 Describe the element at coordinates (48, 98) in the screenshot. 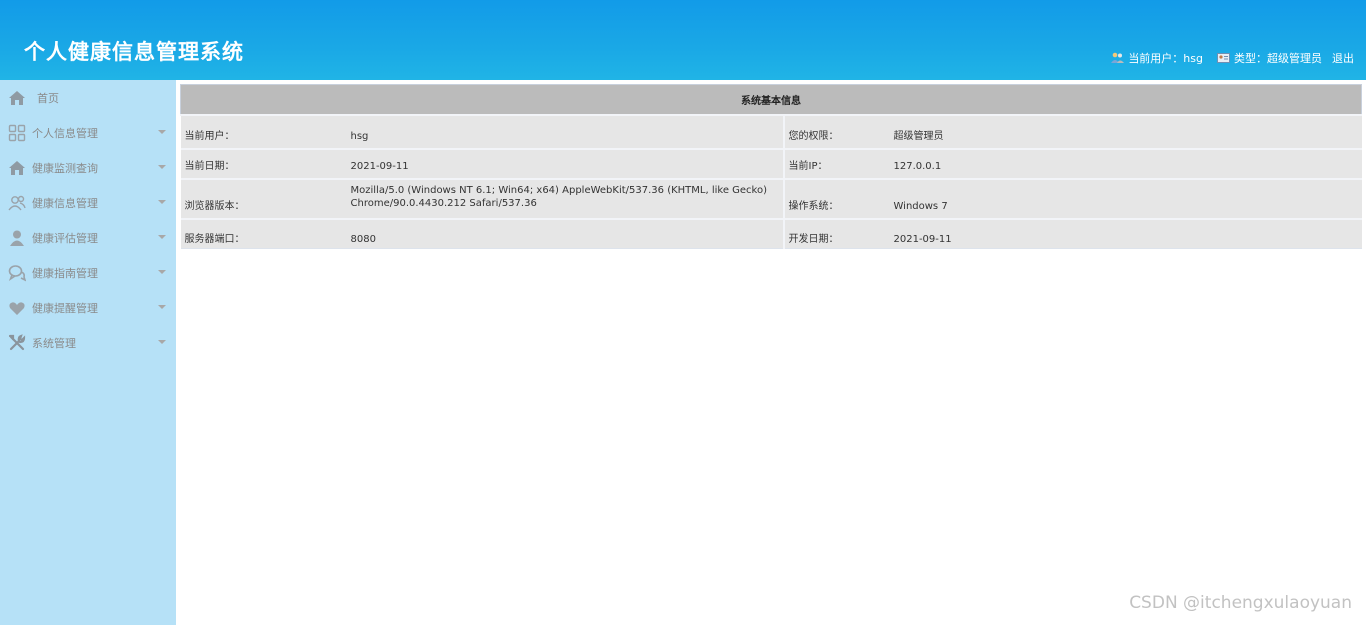

I see `sidebar-item-label: 首页` at that location.